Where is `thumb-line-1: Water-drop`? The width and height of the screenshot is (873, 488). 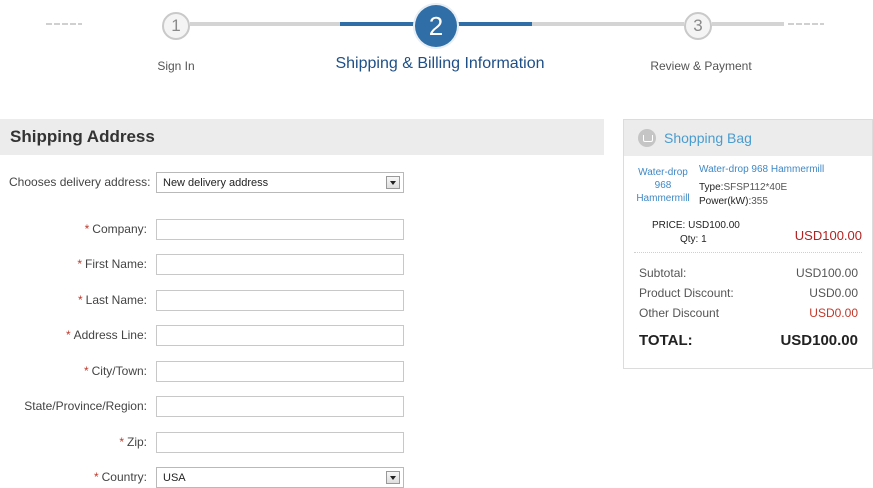
thumb-line-1: Water-drop is located at coordinates (663, 172).